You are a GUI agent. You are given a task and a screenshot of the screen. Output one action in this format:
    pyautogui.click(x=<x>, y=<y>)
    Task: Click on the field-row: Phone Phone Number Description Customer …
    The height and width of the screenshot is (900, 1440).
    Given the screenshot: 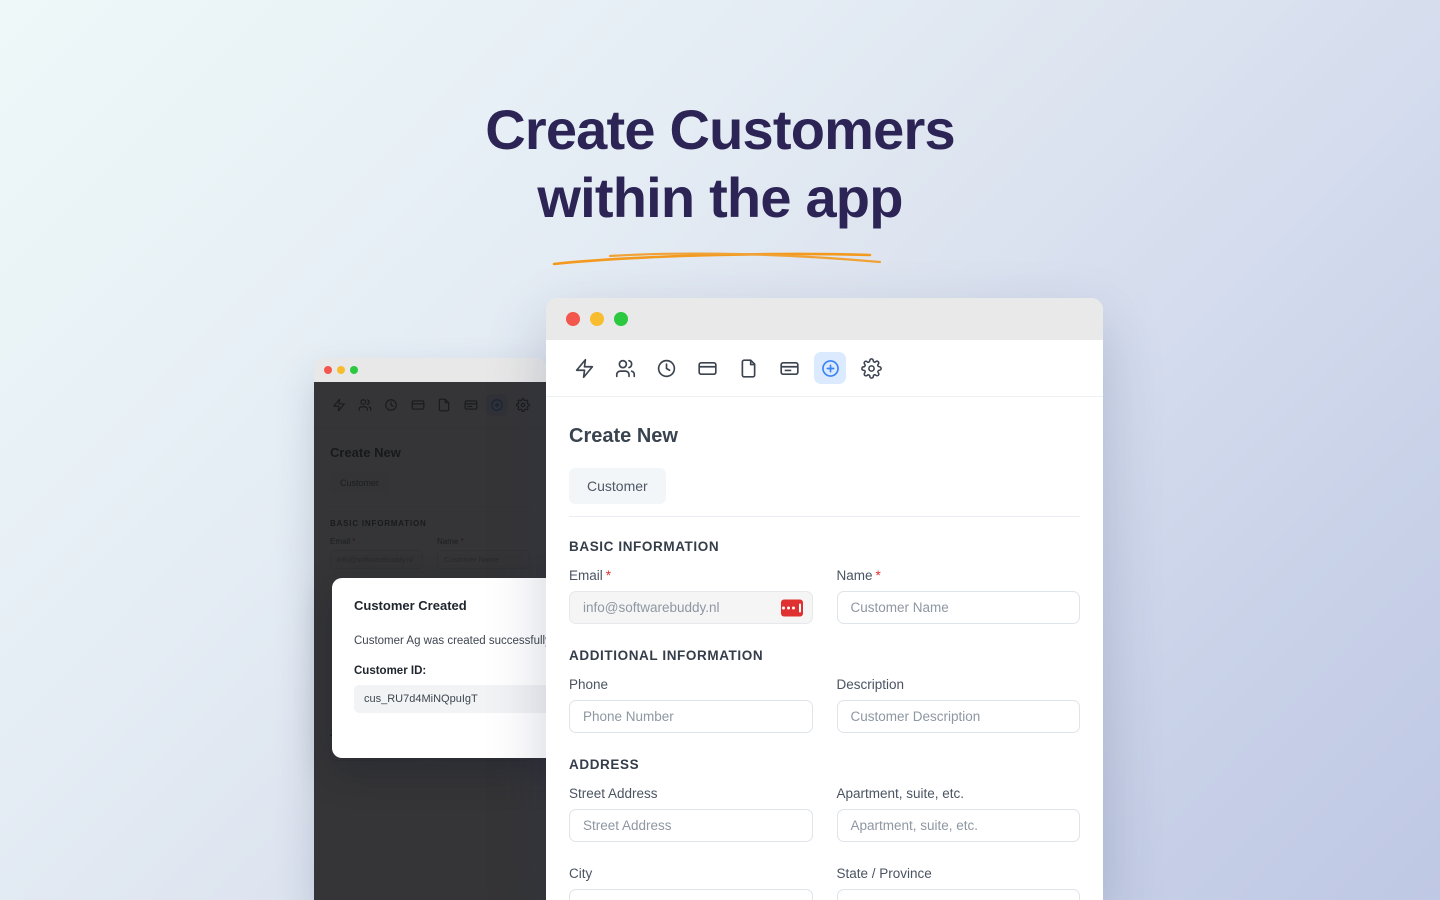 What is the action you would take?
    pyautogui.click(x=824, y=705)
    